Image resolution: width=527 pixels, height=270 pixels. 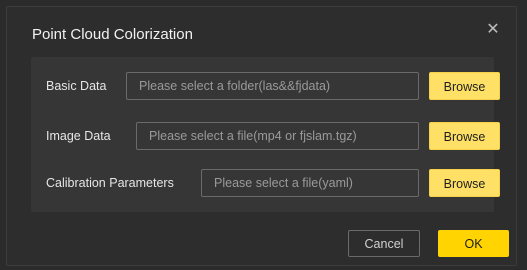 I want to click on ok-button: OK, so click(x=473, y=243).